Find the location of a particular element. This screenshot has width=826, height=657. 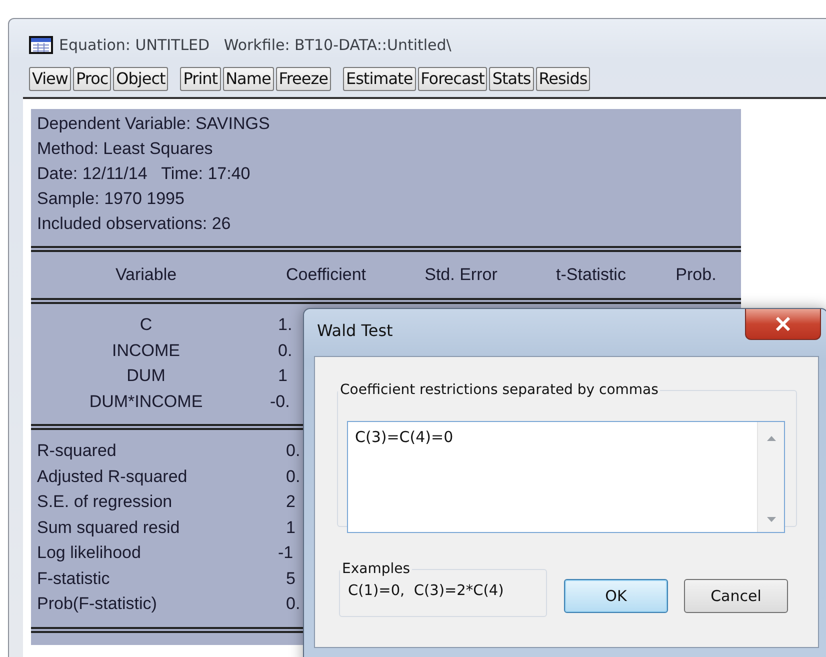

group-label: Examples is located at coordinates (376, 569).